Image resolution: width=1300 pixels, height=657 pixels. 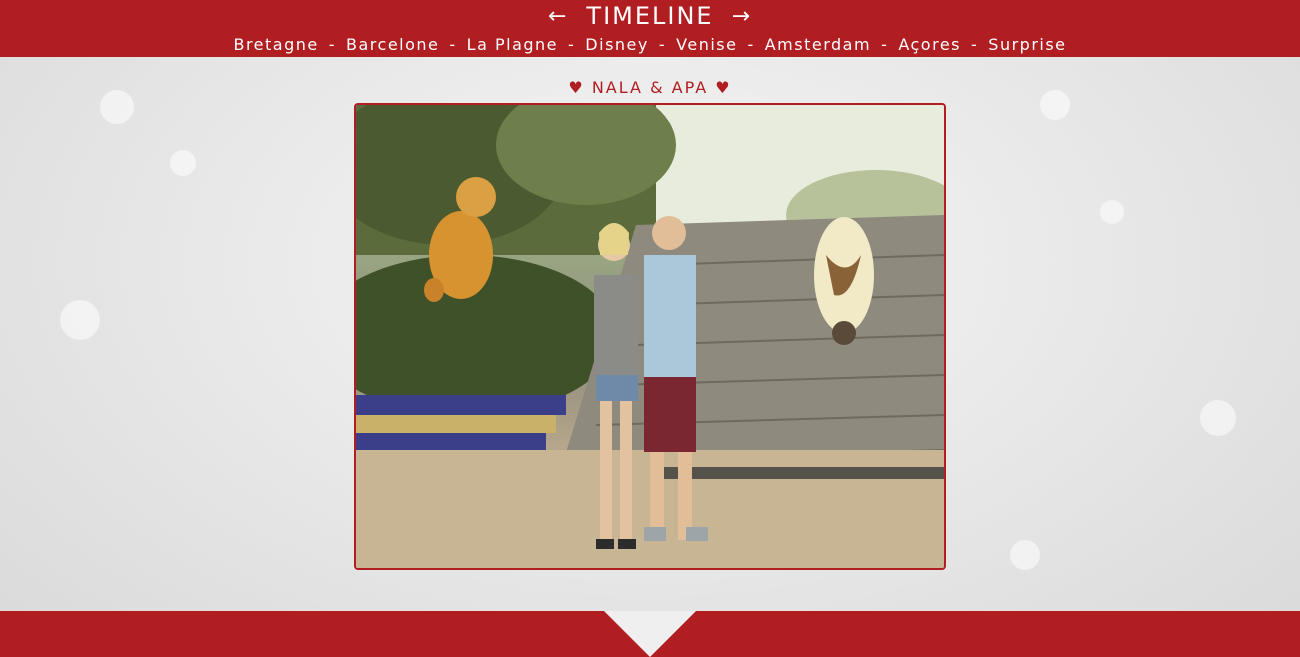 What do you see at coordinates (650, 87) in the screenshot?
I see `photo-caption: ♥ NALA & APA ♥` at bounding box center [650, 87].